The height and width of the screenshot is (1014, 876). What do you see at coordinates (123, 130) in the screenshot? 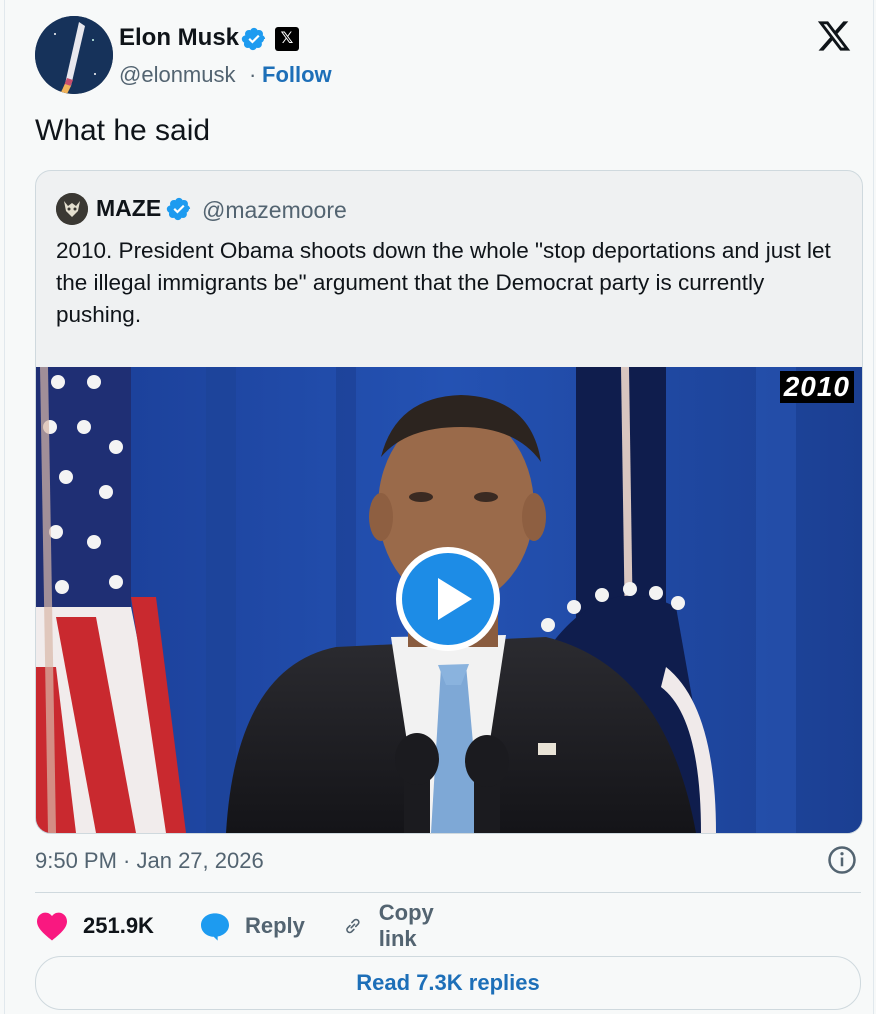
I see `tweet-text: What he said` at bounding box center [123, 130].